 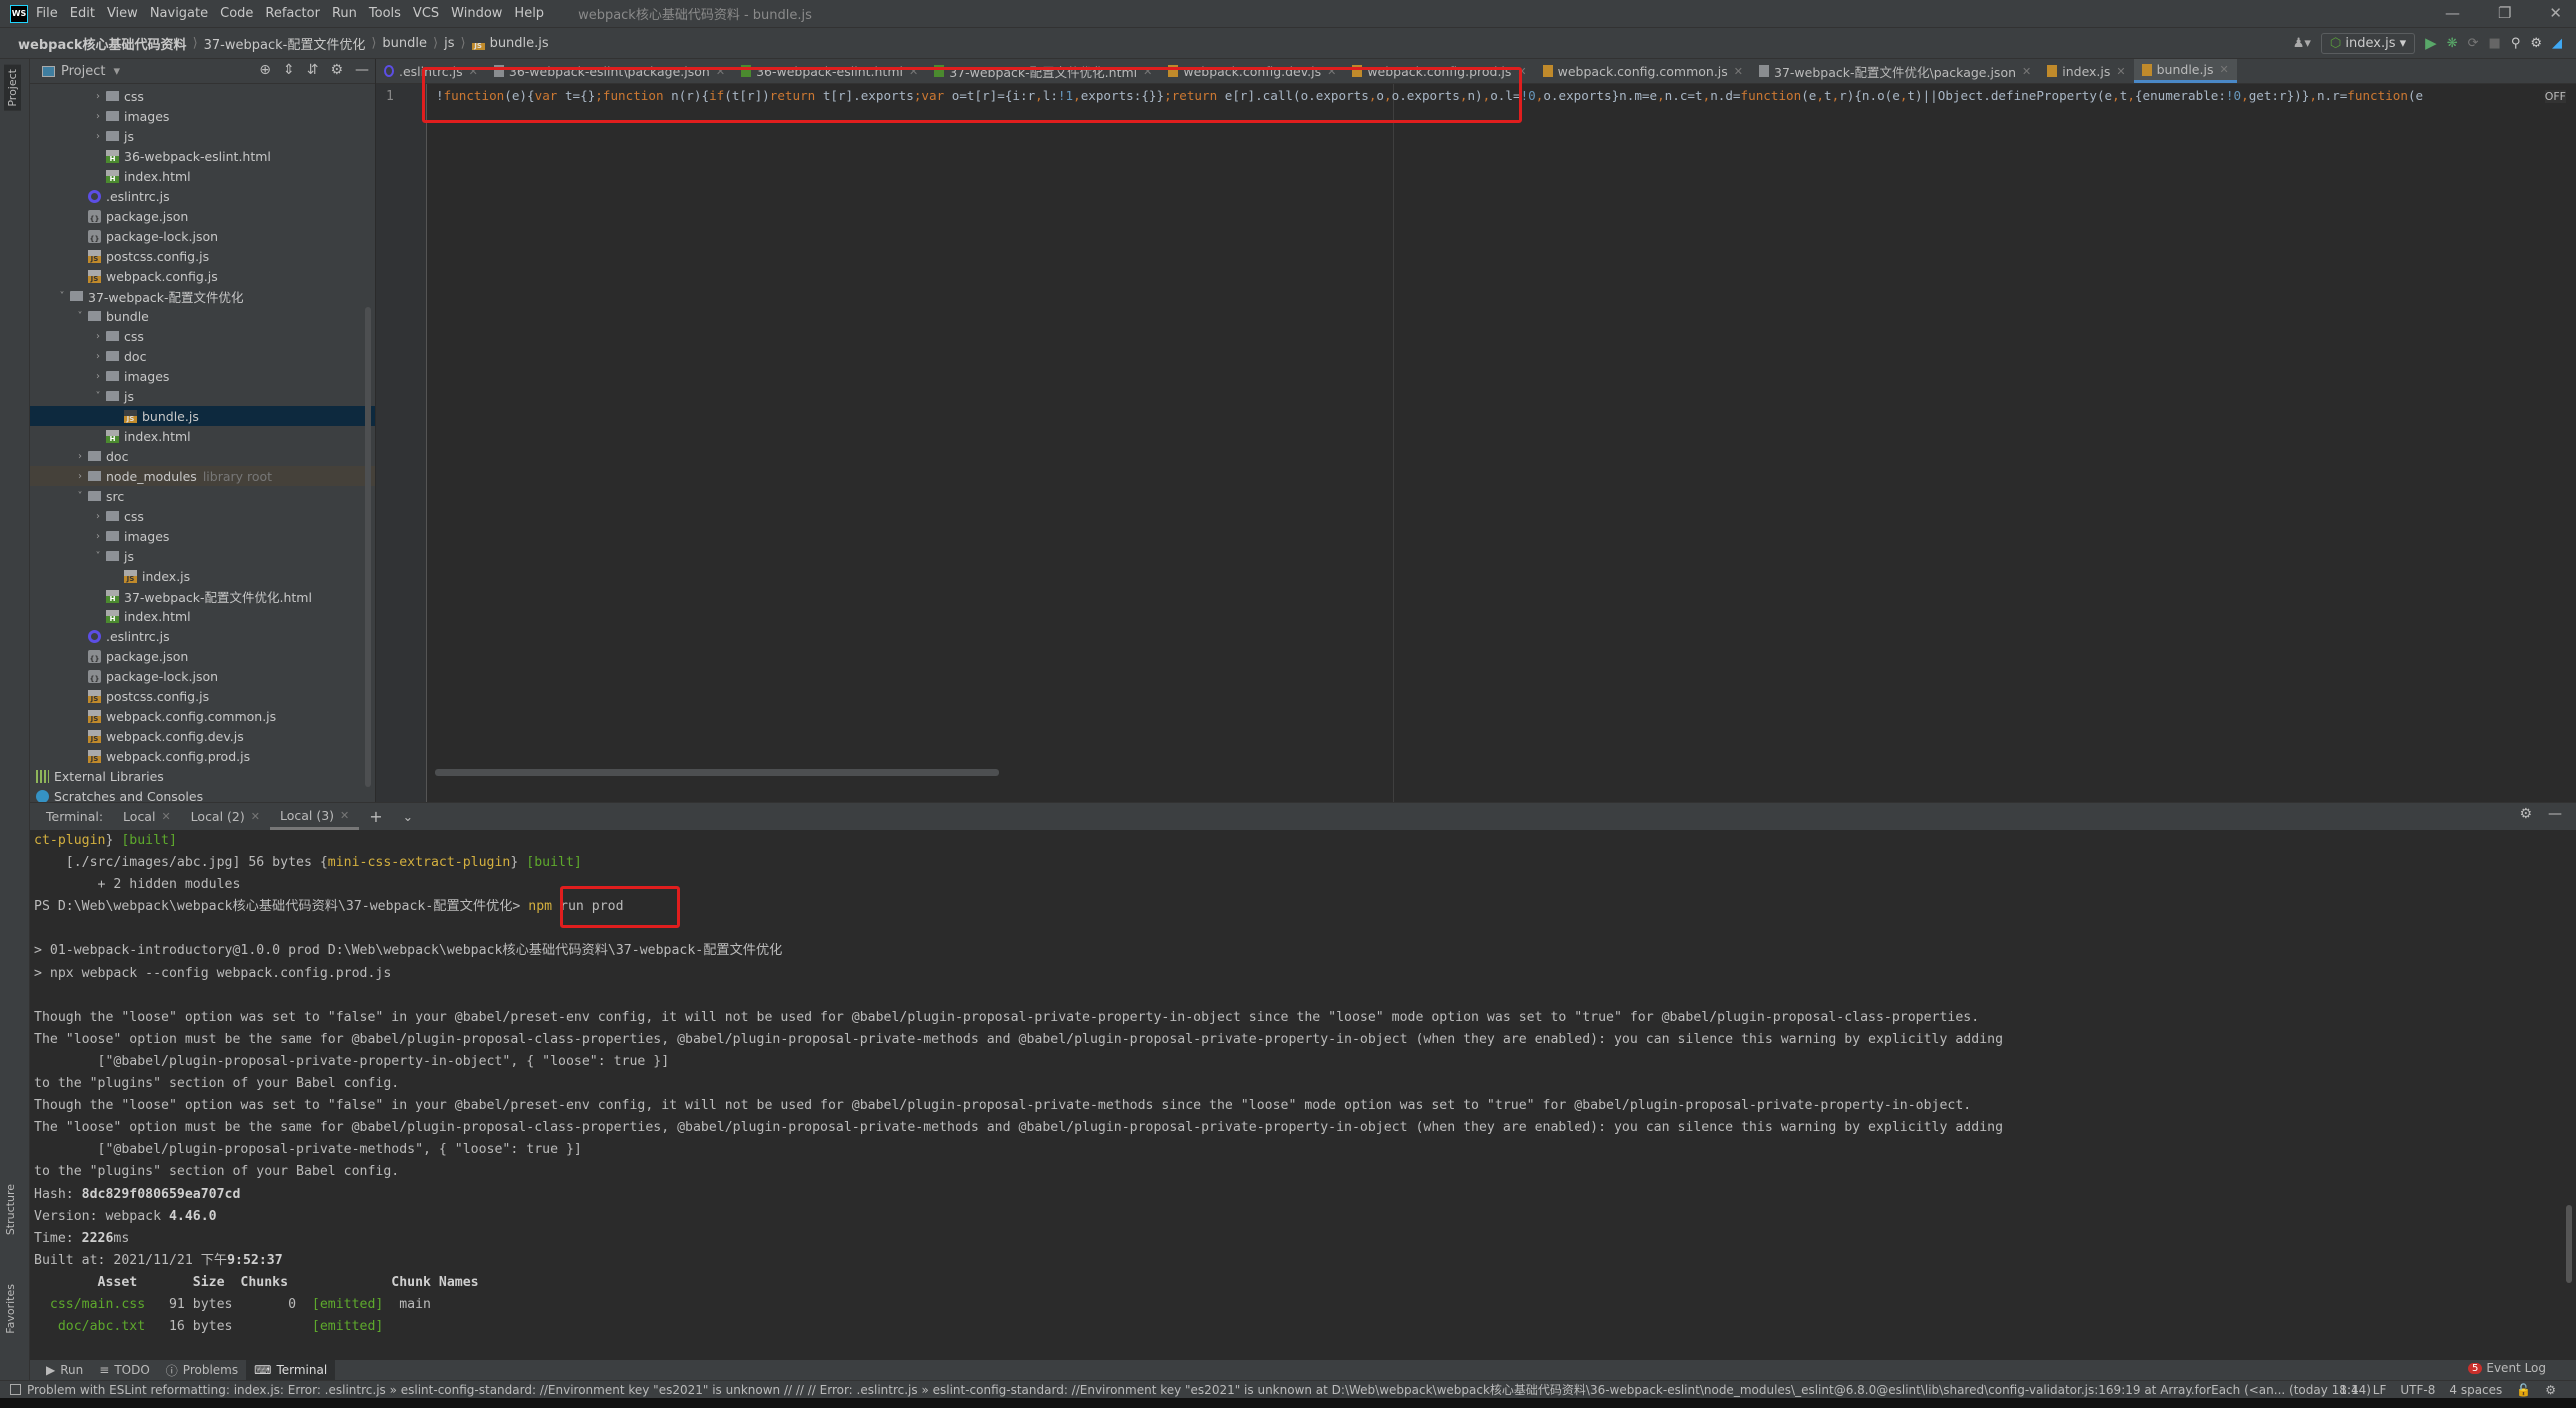 What do you see at coordinates (2523, 1390) in the screenshot?
I see `lock-icon: 🔓` at bounding box center [2523, 1390].